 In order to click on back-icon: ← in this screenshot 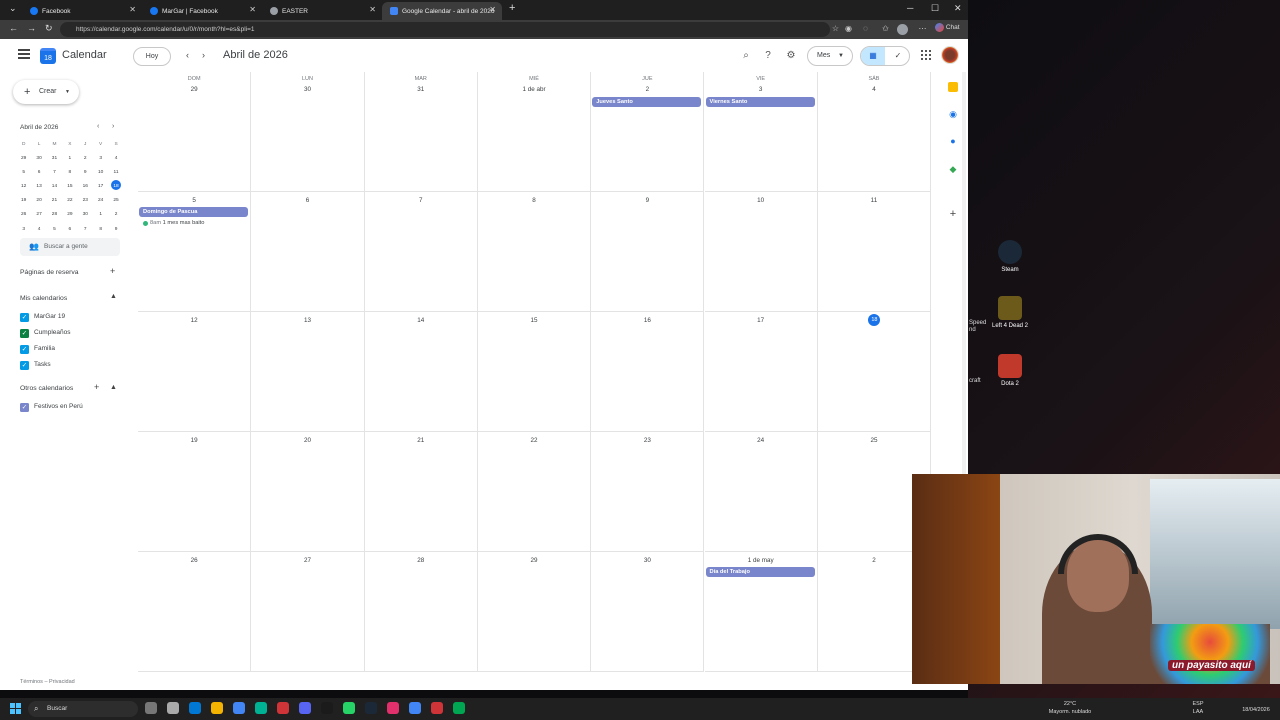, I will do `click(13, 28)`.